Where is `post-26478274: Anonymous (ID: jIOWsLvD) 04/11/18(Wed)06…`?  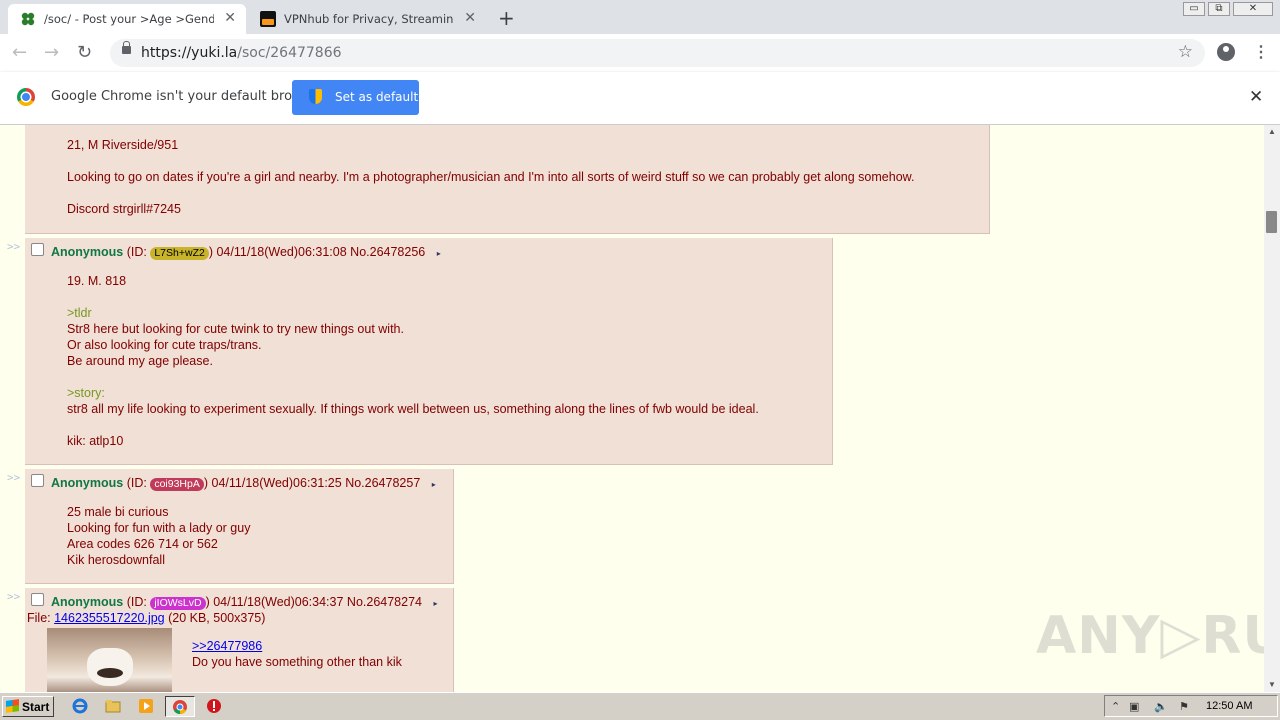
post-26478274: Anonymous (ID: jIOWsLvD) 04/11/18(Wed)06… is located at coordinates (239, 640).